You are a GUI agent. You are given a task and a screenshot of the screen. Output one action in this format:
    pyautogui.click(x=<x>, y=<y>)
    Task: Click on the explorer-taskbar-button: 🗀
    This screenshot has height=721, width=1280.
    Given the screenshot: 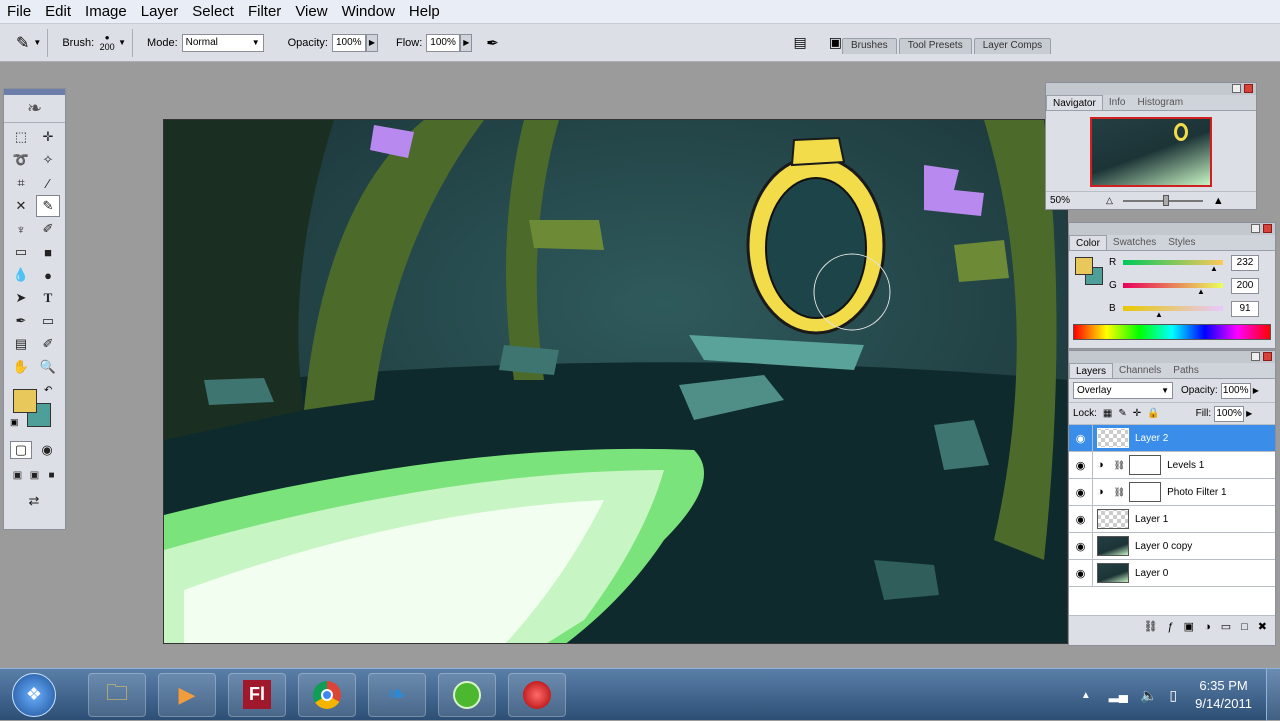 What is the action you would take?
    pyautogui.click(x=117, y=694)
    